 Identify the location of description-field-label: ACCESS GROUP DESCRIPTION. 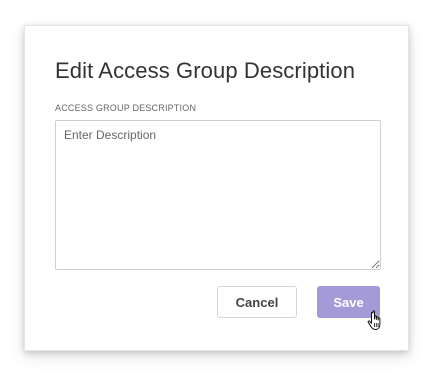
(126, 108).